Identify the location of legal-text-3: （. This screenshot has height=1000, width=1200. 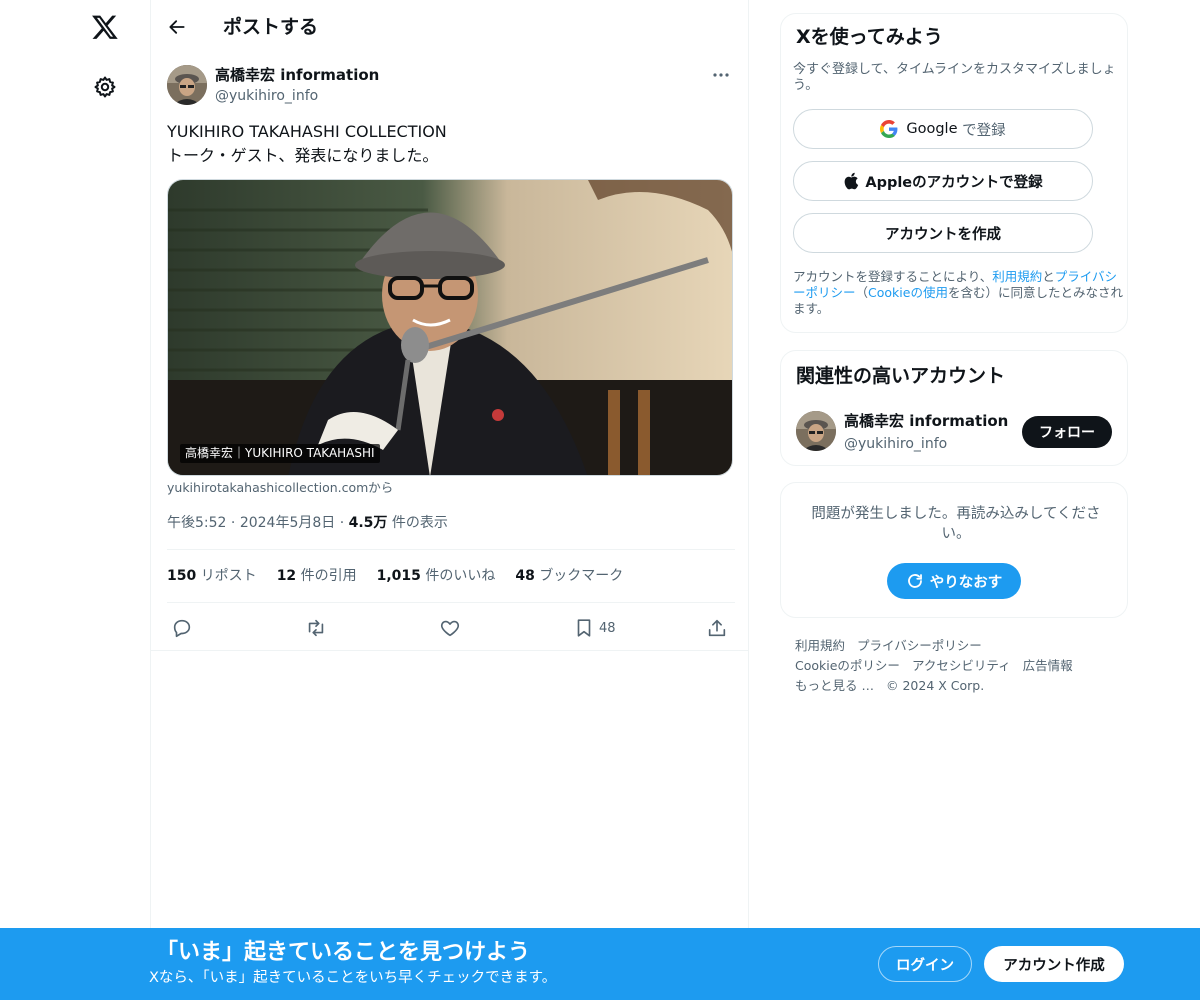
(862, 292).